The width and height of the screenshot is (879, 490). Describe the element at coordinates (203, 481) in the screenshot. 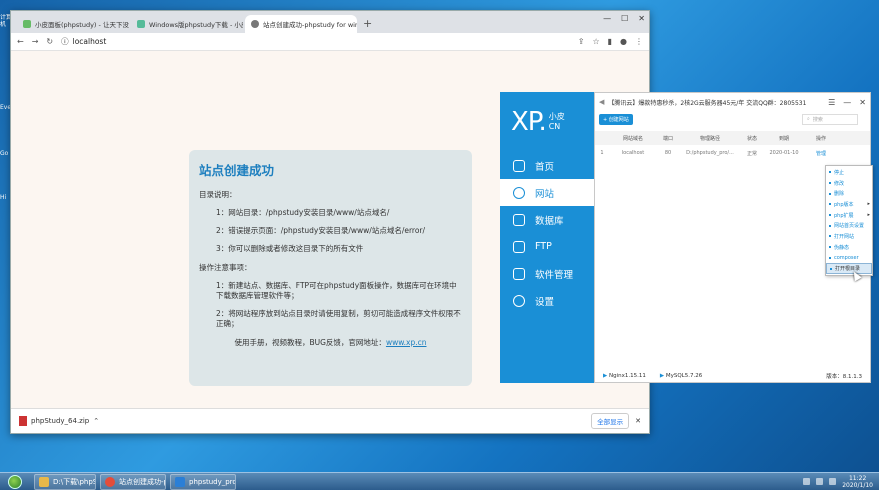

I see `taskbar-phpstudy: phpstudy_pro` at that location.